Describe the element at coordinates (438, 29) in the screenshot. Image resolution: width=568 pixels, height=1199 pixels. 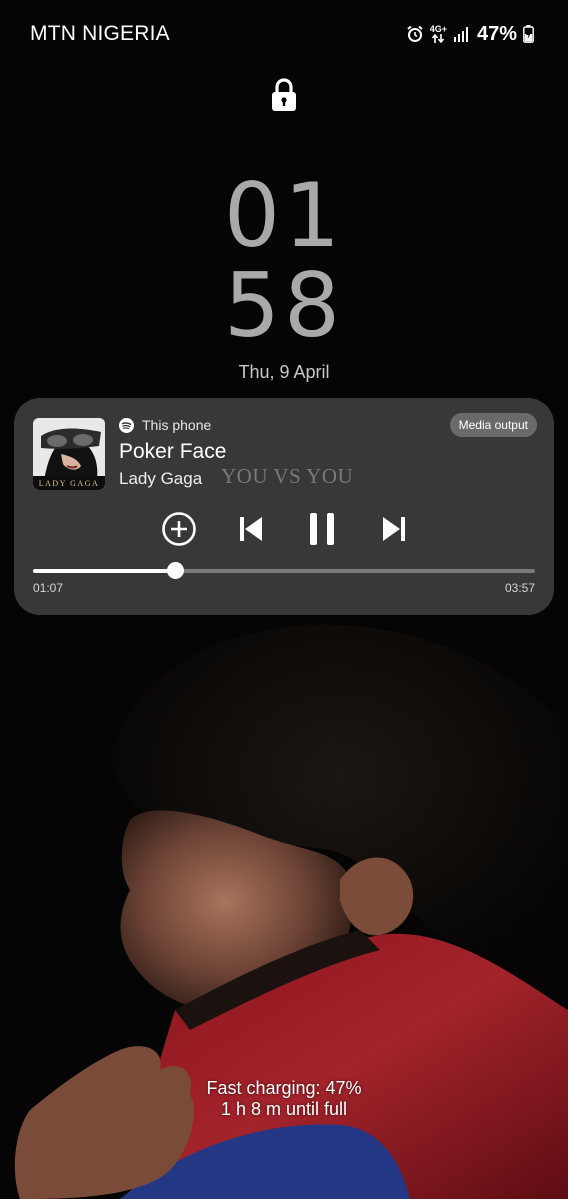
I see `network-type-label: 4G+` at that location.